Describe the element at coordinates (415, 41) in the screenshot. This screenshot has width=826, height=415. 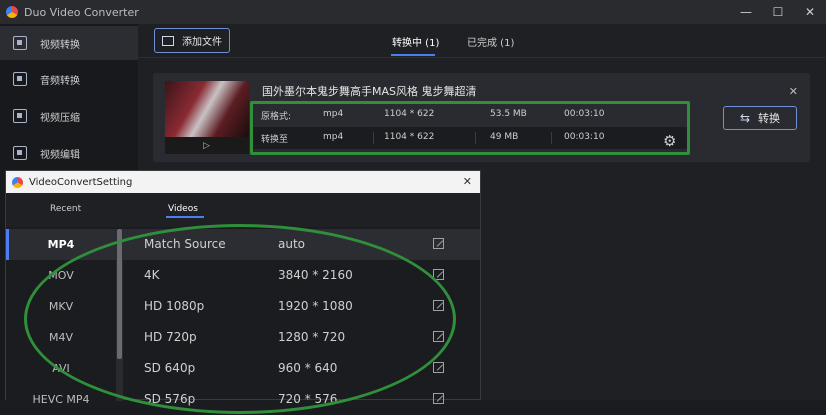
I see `tab-converting: 转换中 (1)` at that location.